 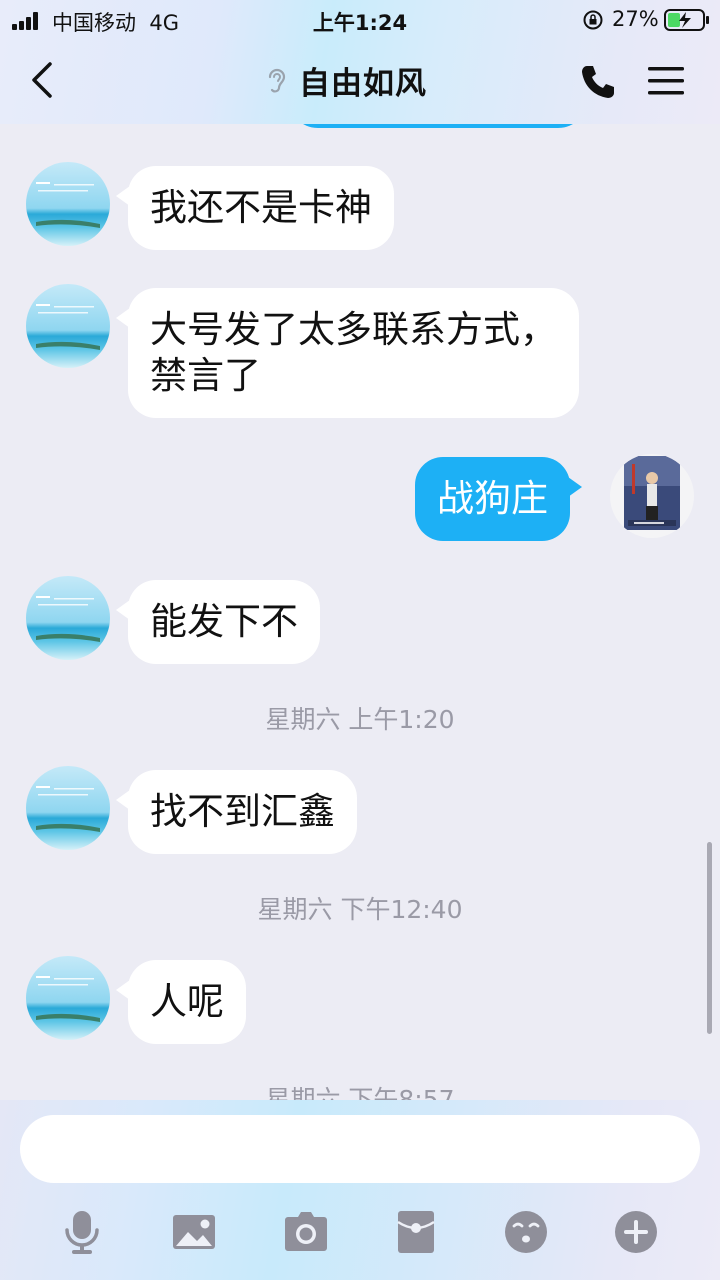 I want to click on battery-percent: 27%, so click(x=635, y=19).